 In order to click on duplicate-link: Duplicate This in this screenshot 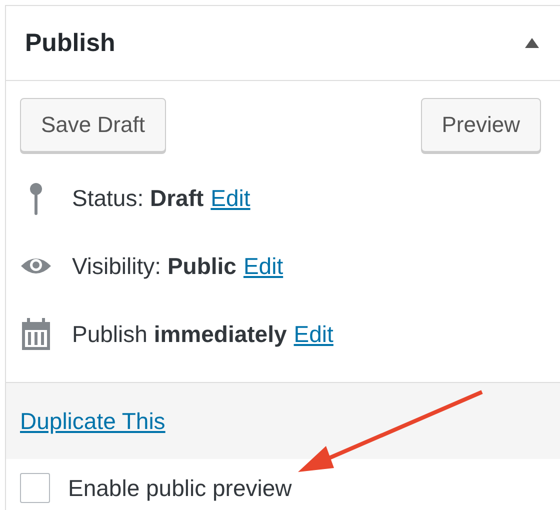, I will do `click(93, 421)`.